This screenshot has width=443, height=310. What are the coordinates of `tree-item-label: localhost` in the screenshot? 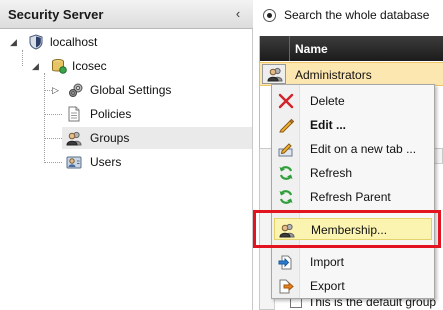 It's located at (74, 42).